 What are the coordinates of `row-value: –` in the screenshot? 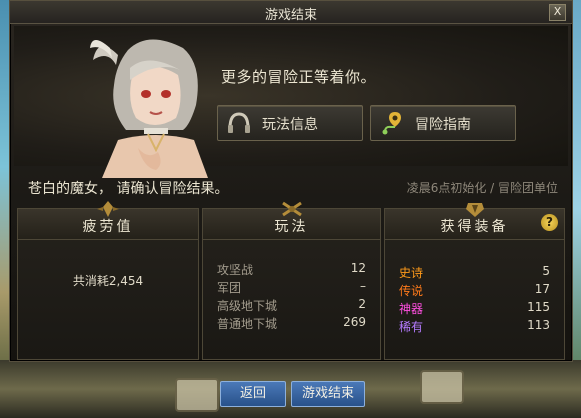 It's located at (363, 286).